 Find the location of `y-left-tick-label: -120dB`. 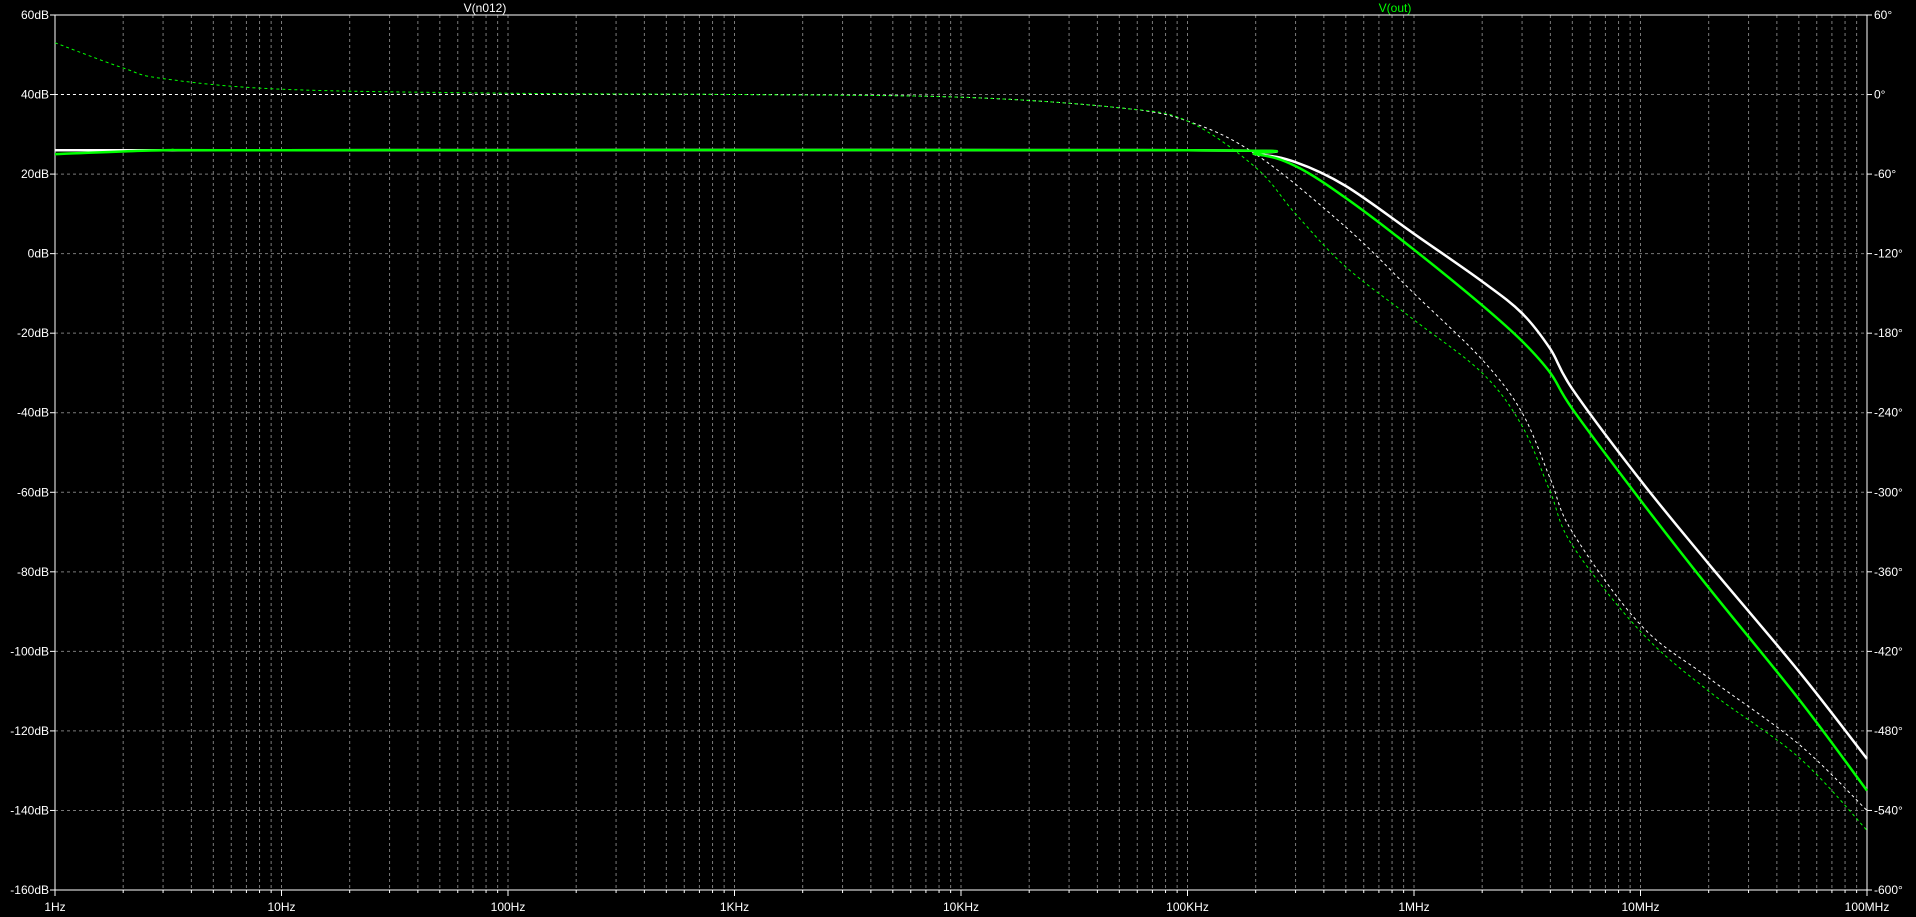

y-left-tick-label: -120dB is located at coordinates (29, 731).